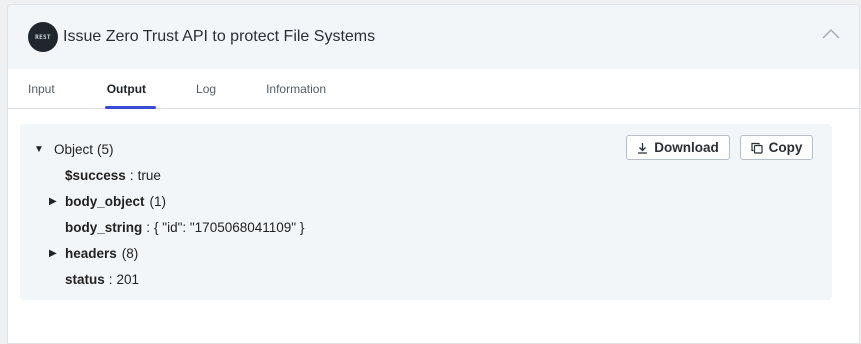  Describe the element at coordinates (169, 149) in the screenshot. I see `tree-root: ▼ Object (5)` at that location.